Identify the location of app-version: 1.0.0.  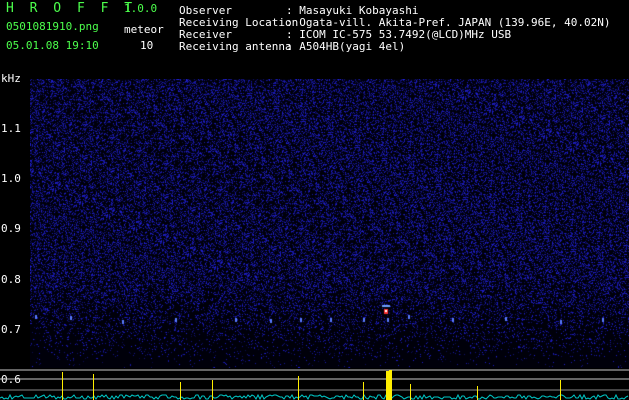
(141, 8).